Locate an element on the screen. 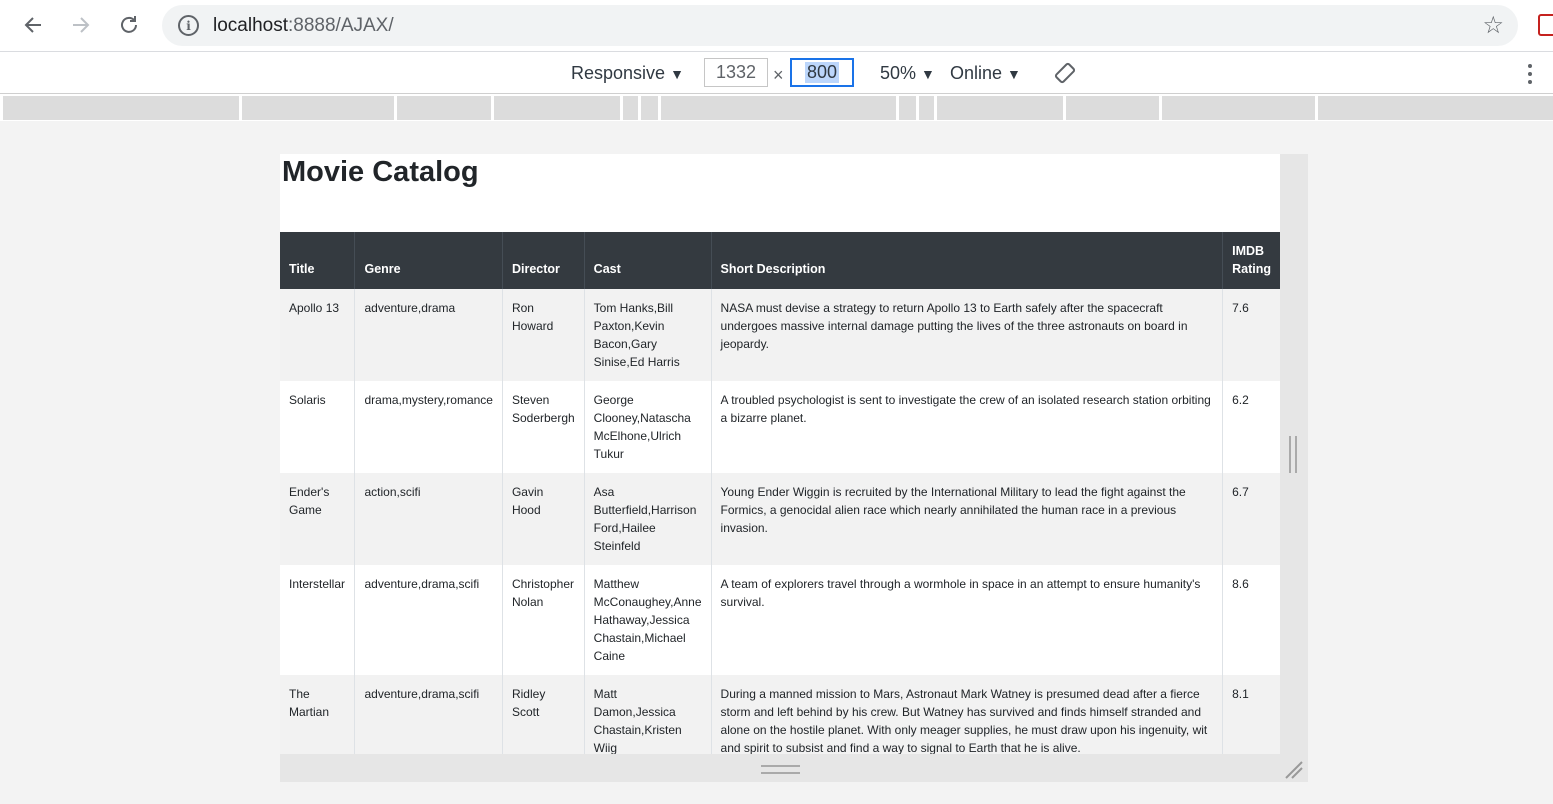 This screenshot has height=804, width=1553. dimension-times: × is located at coordinates (778, 75).